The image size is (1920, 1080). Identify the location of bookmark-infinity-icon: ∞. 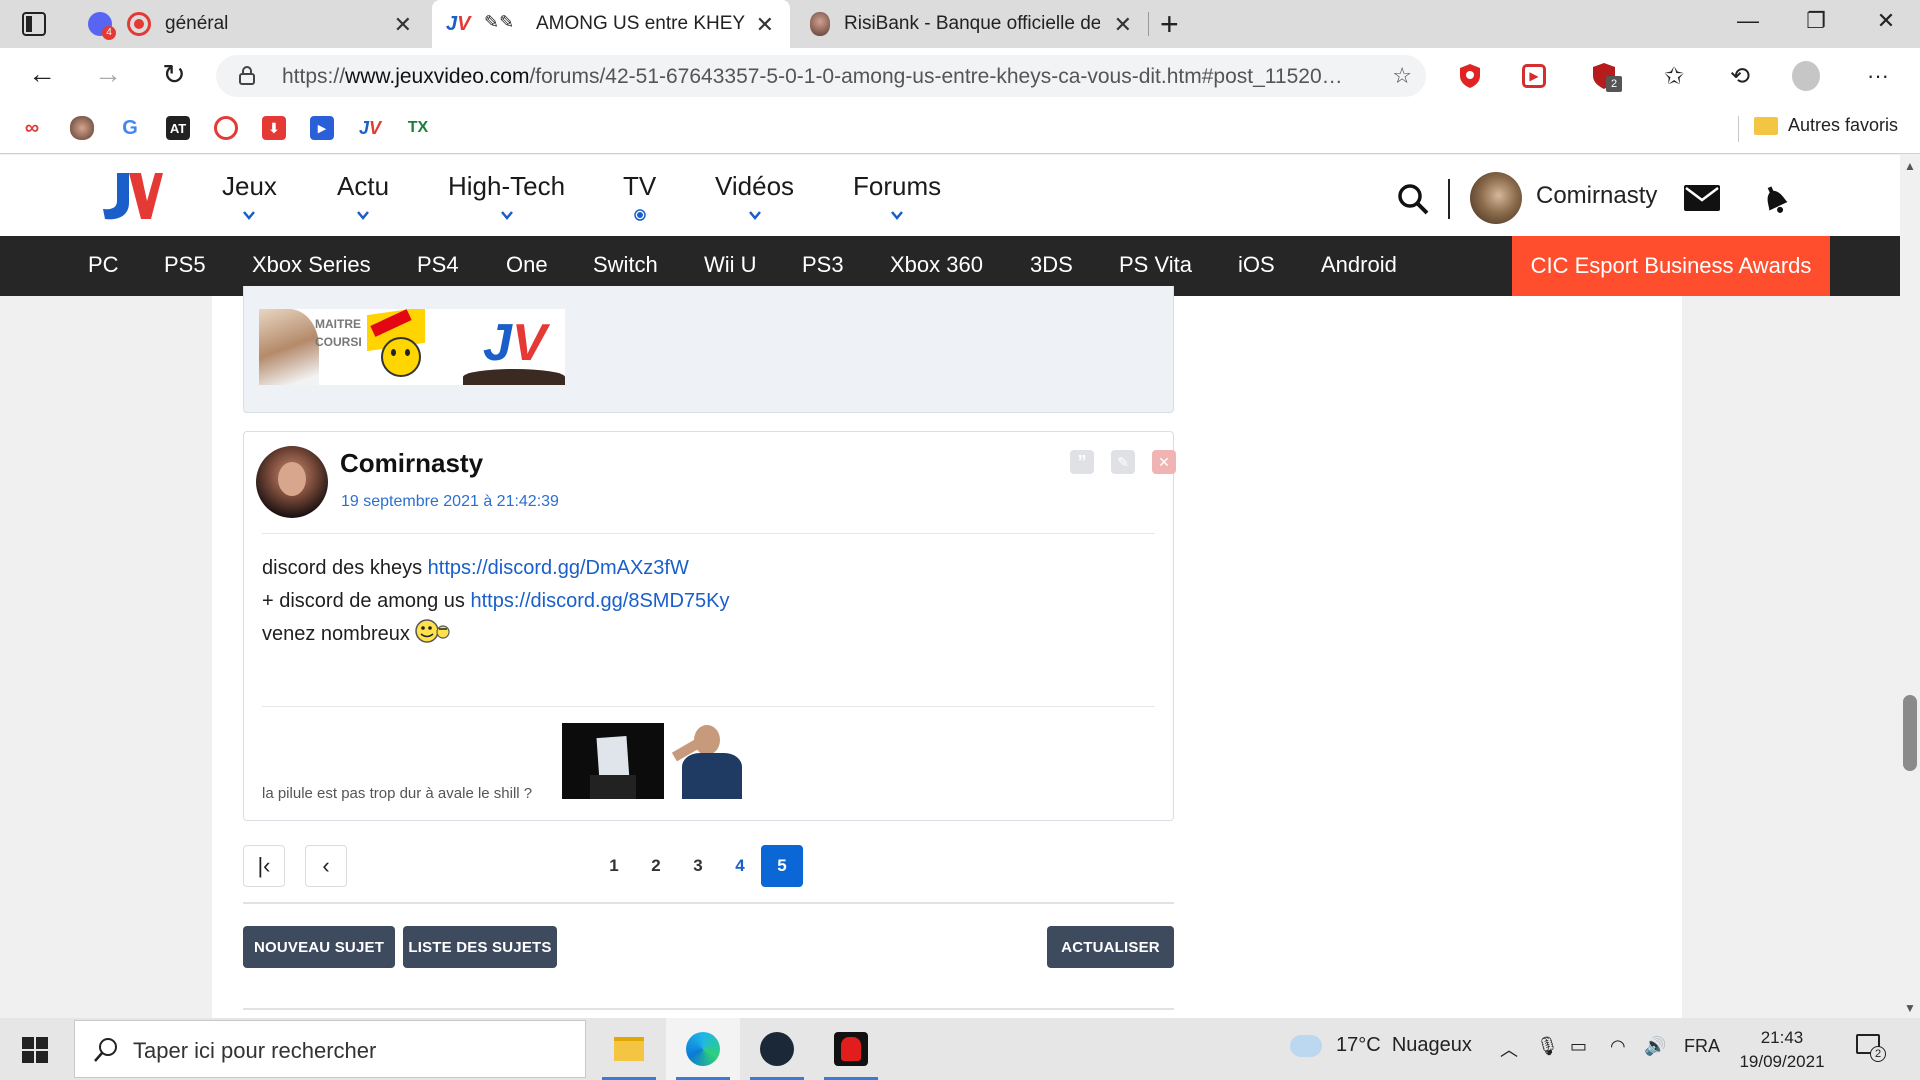
(32, 128).